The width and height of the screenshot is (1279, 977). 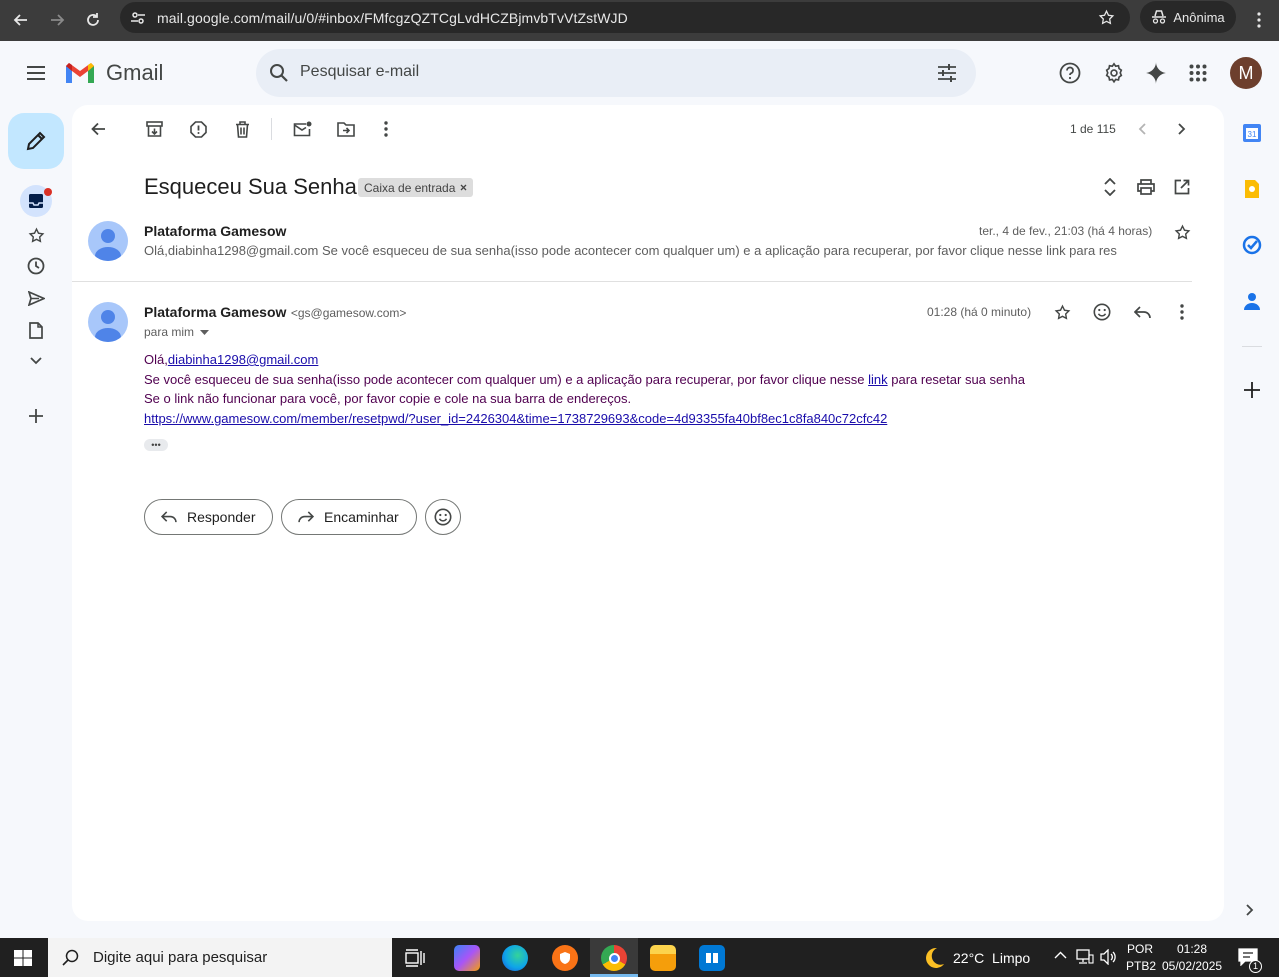 What do you see at coordinates (1140, 949) in the screenshot?
I see `input-language-top: POR` at bounding box center [1140, 949].